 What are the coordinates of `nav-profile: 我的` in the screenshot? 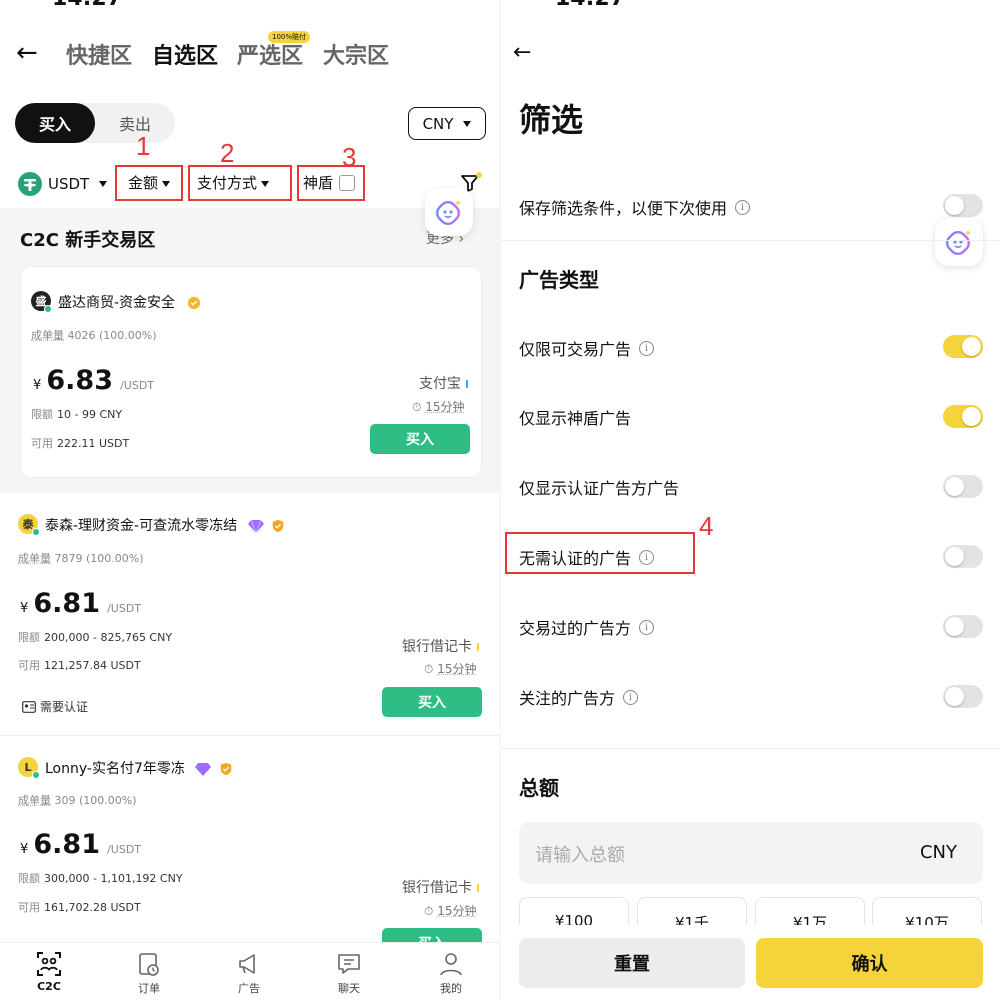 It's located at (451, 973).